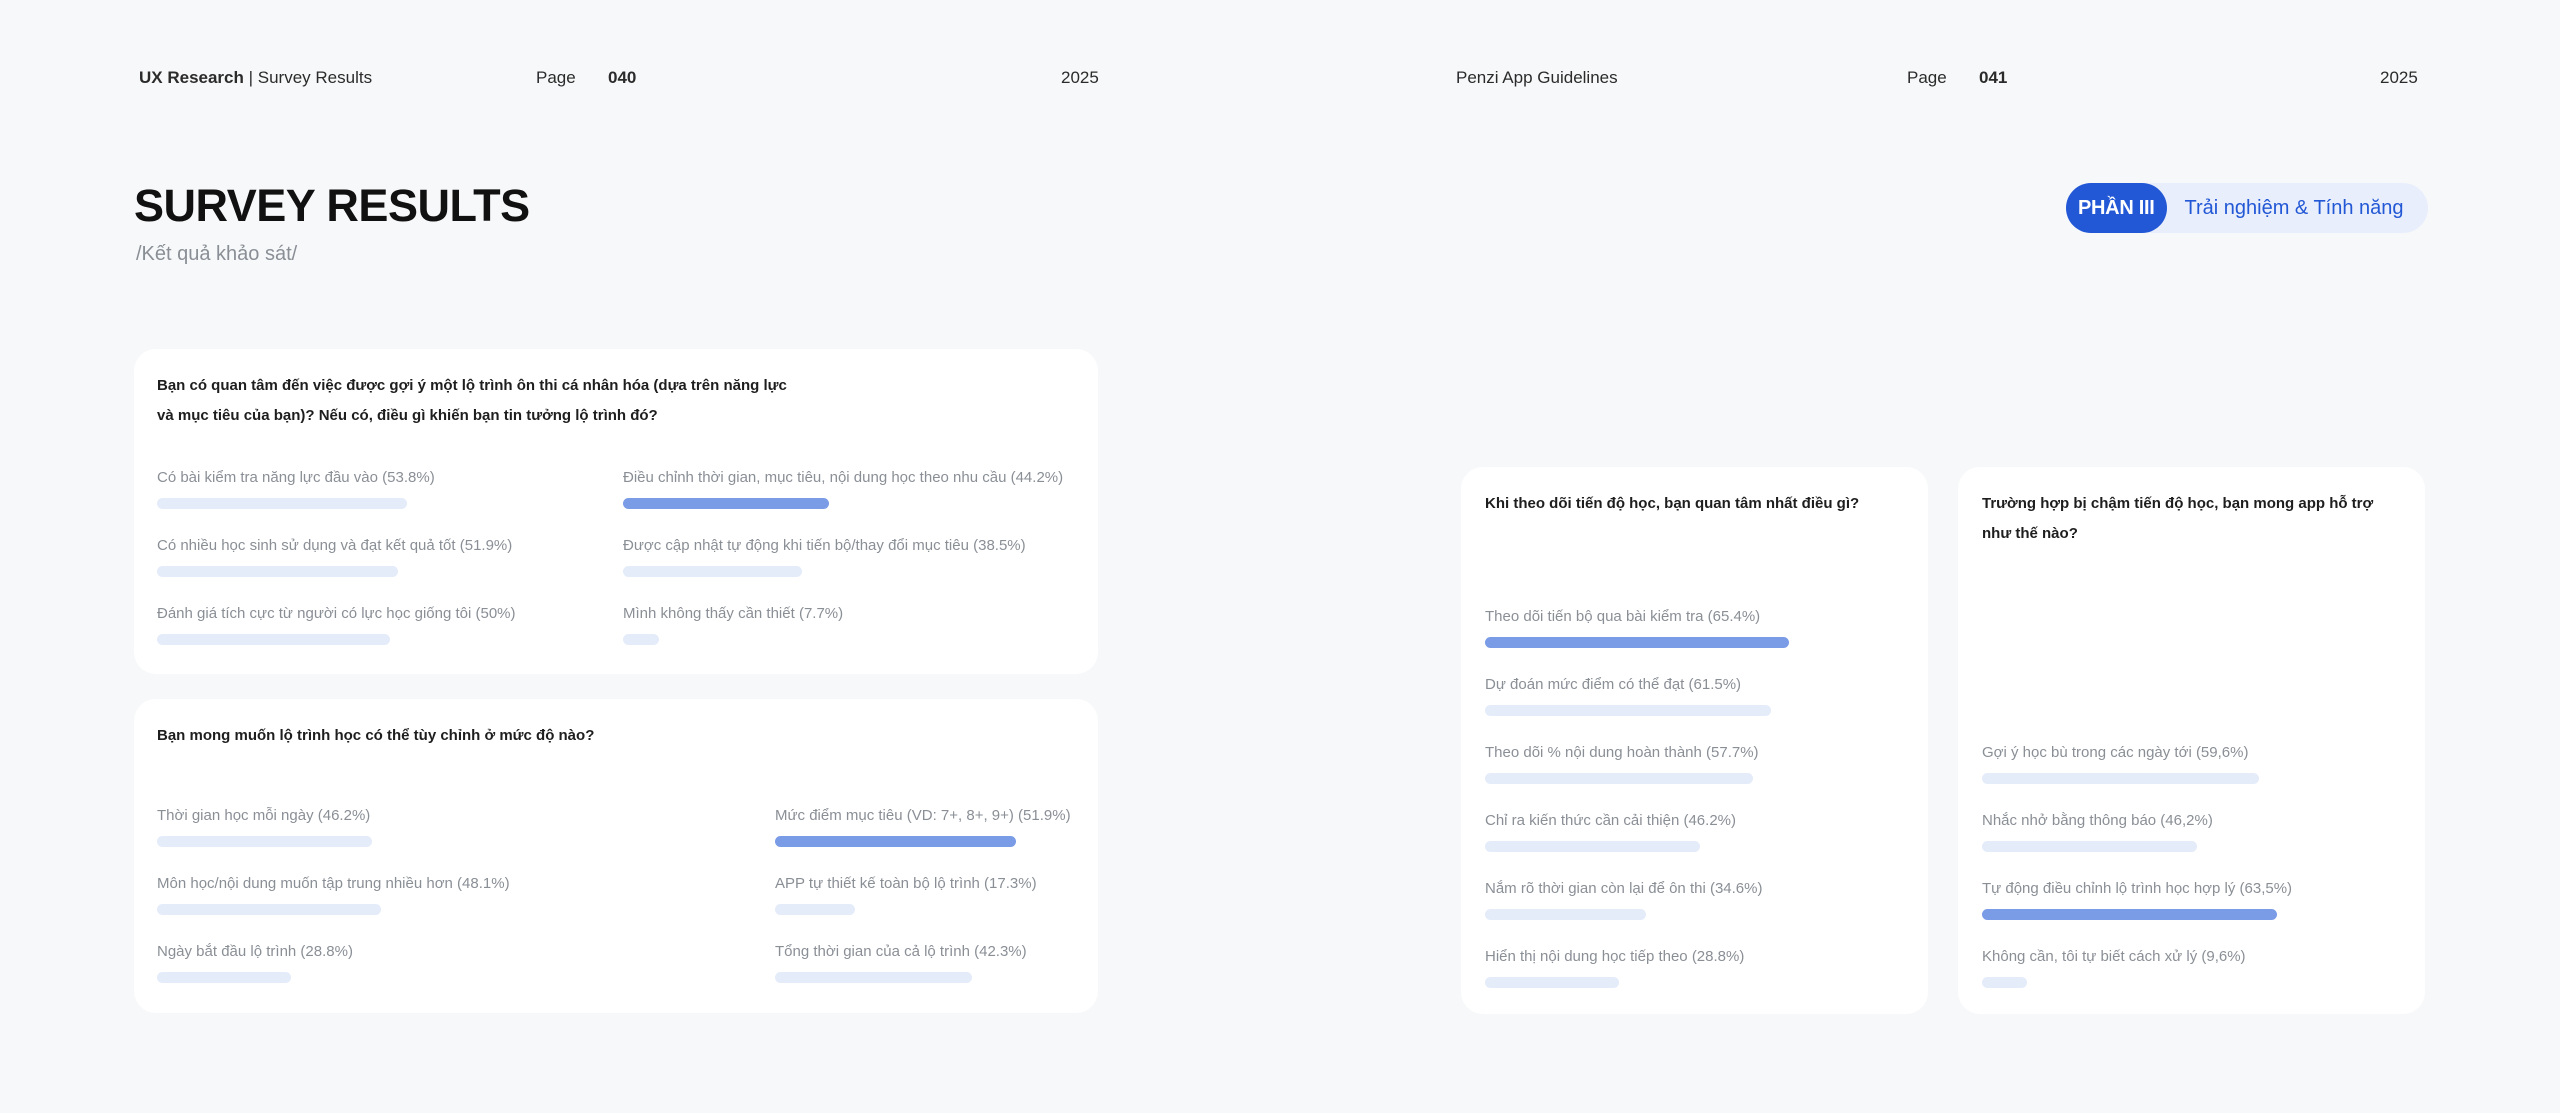 This screenshot has width=2560, height=1113. I want to click on option-label: Có bài kiểm tra năng lực đầu vào (53.8%), so click(296, 477).